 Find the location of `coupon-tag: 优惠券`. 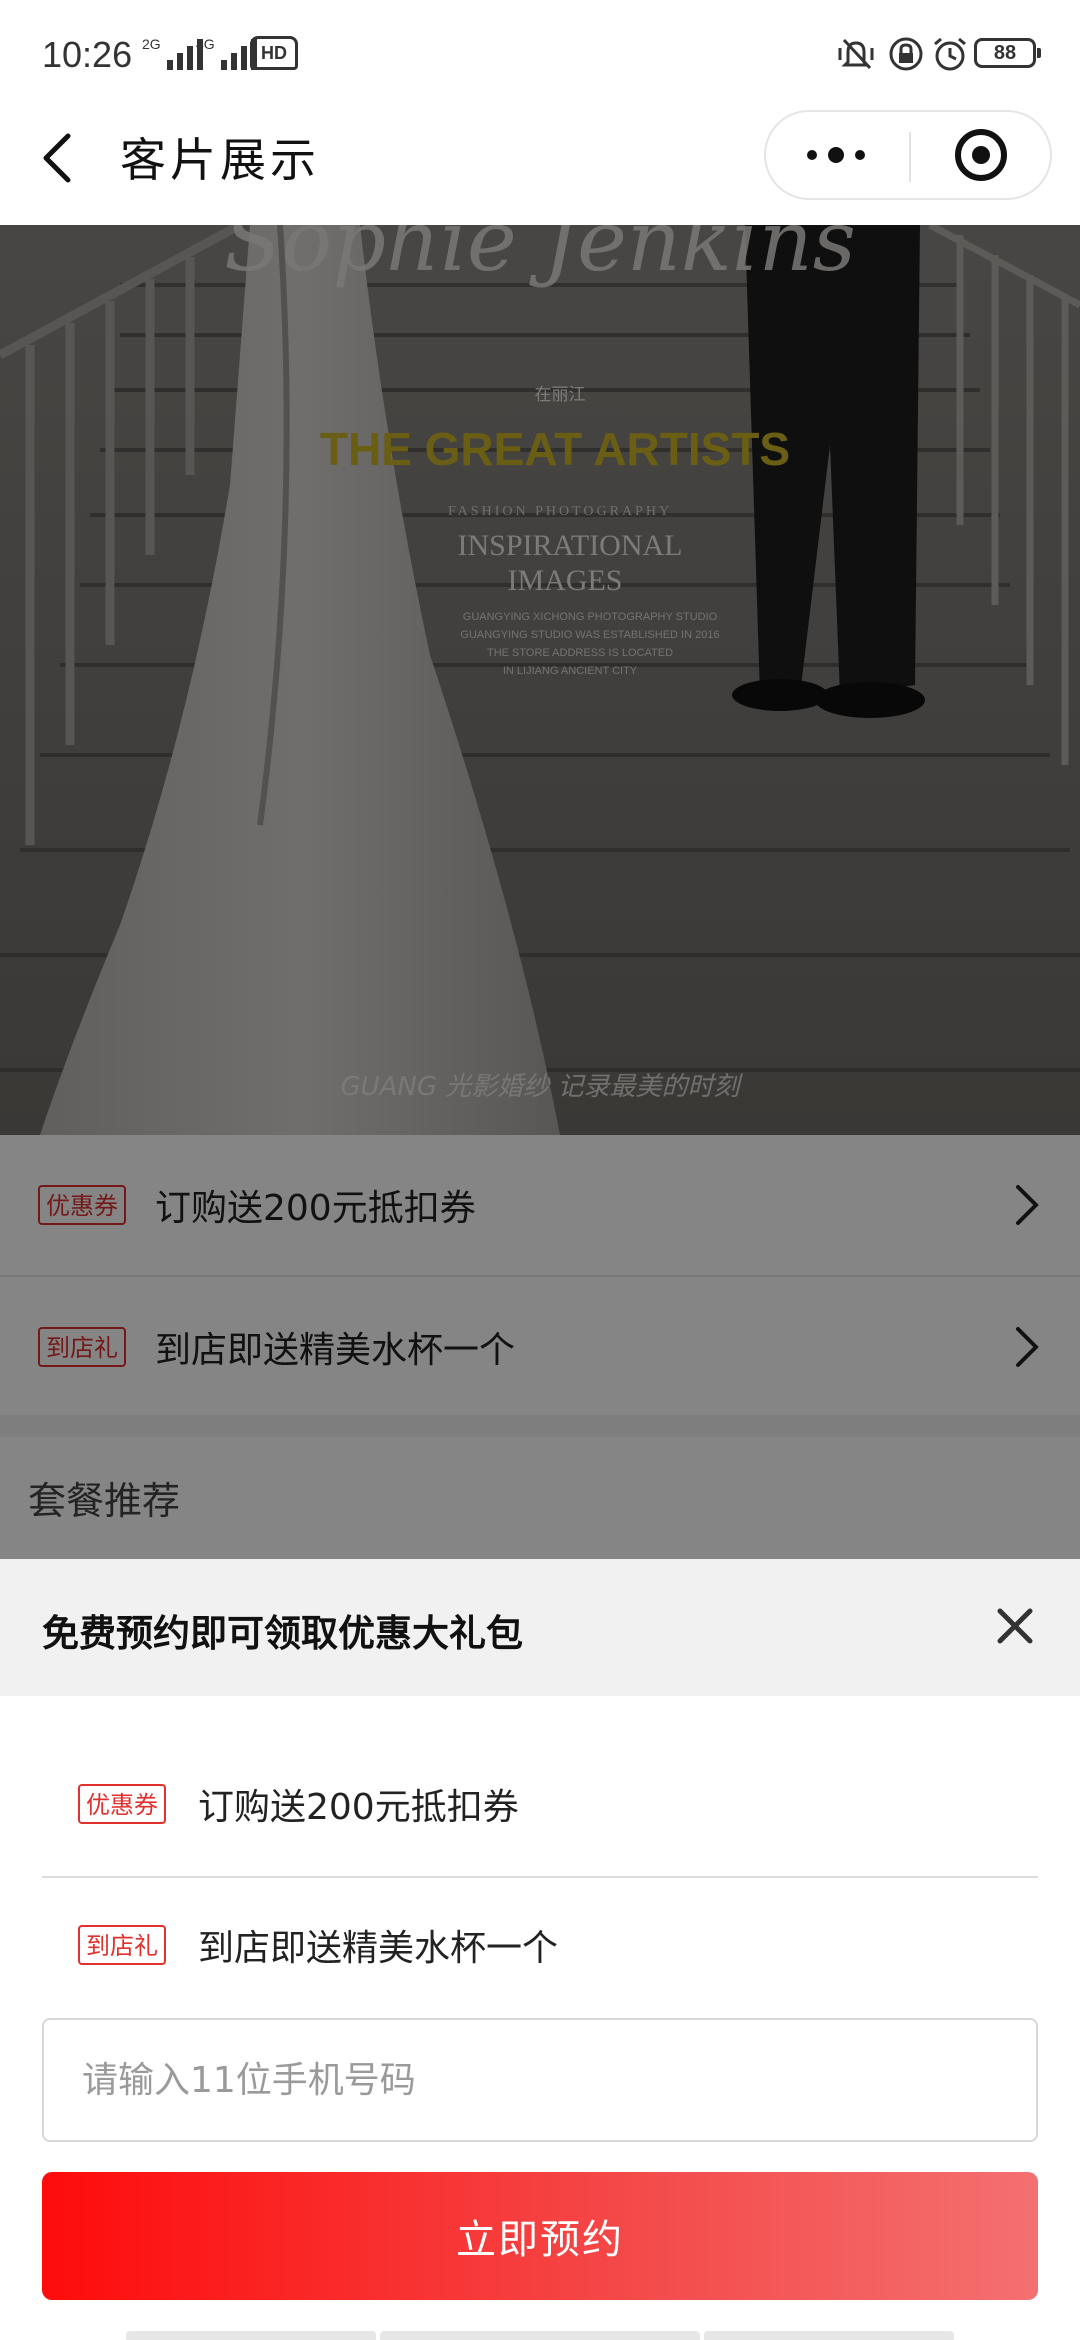

coupon-tag: 优惠券 is located at coordinates (122, 1804).